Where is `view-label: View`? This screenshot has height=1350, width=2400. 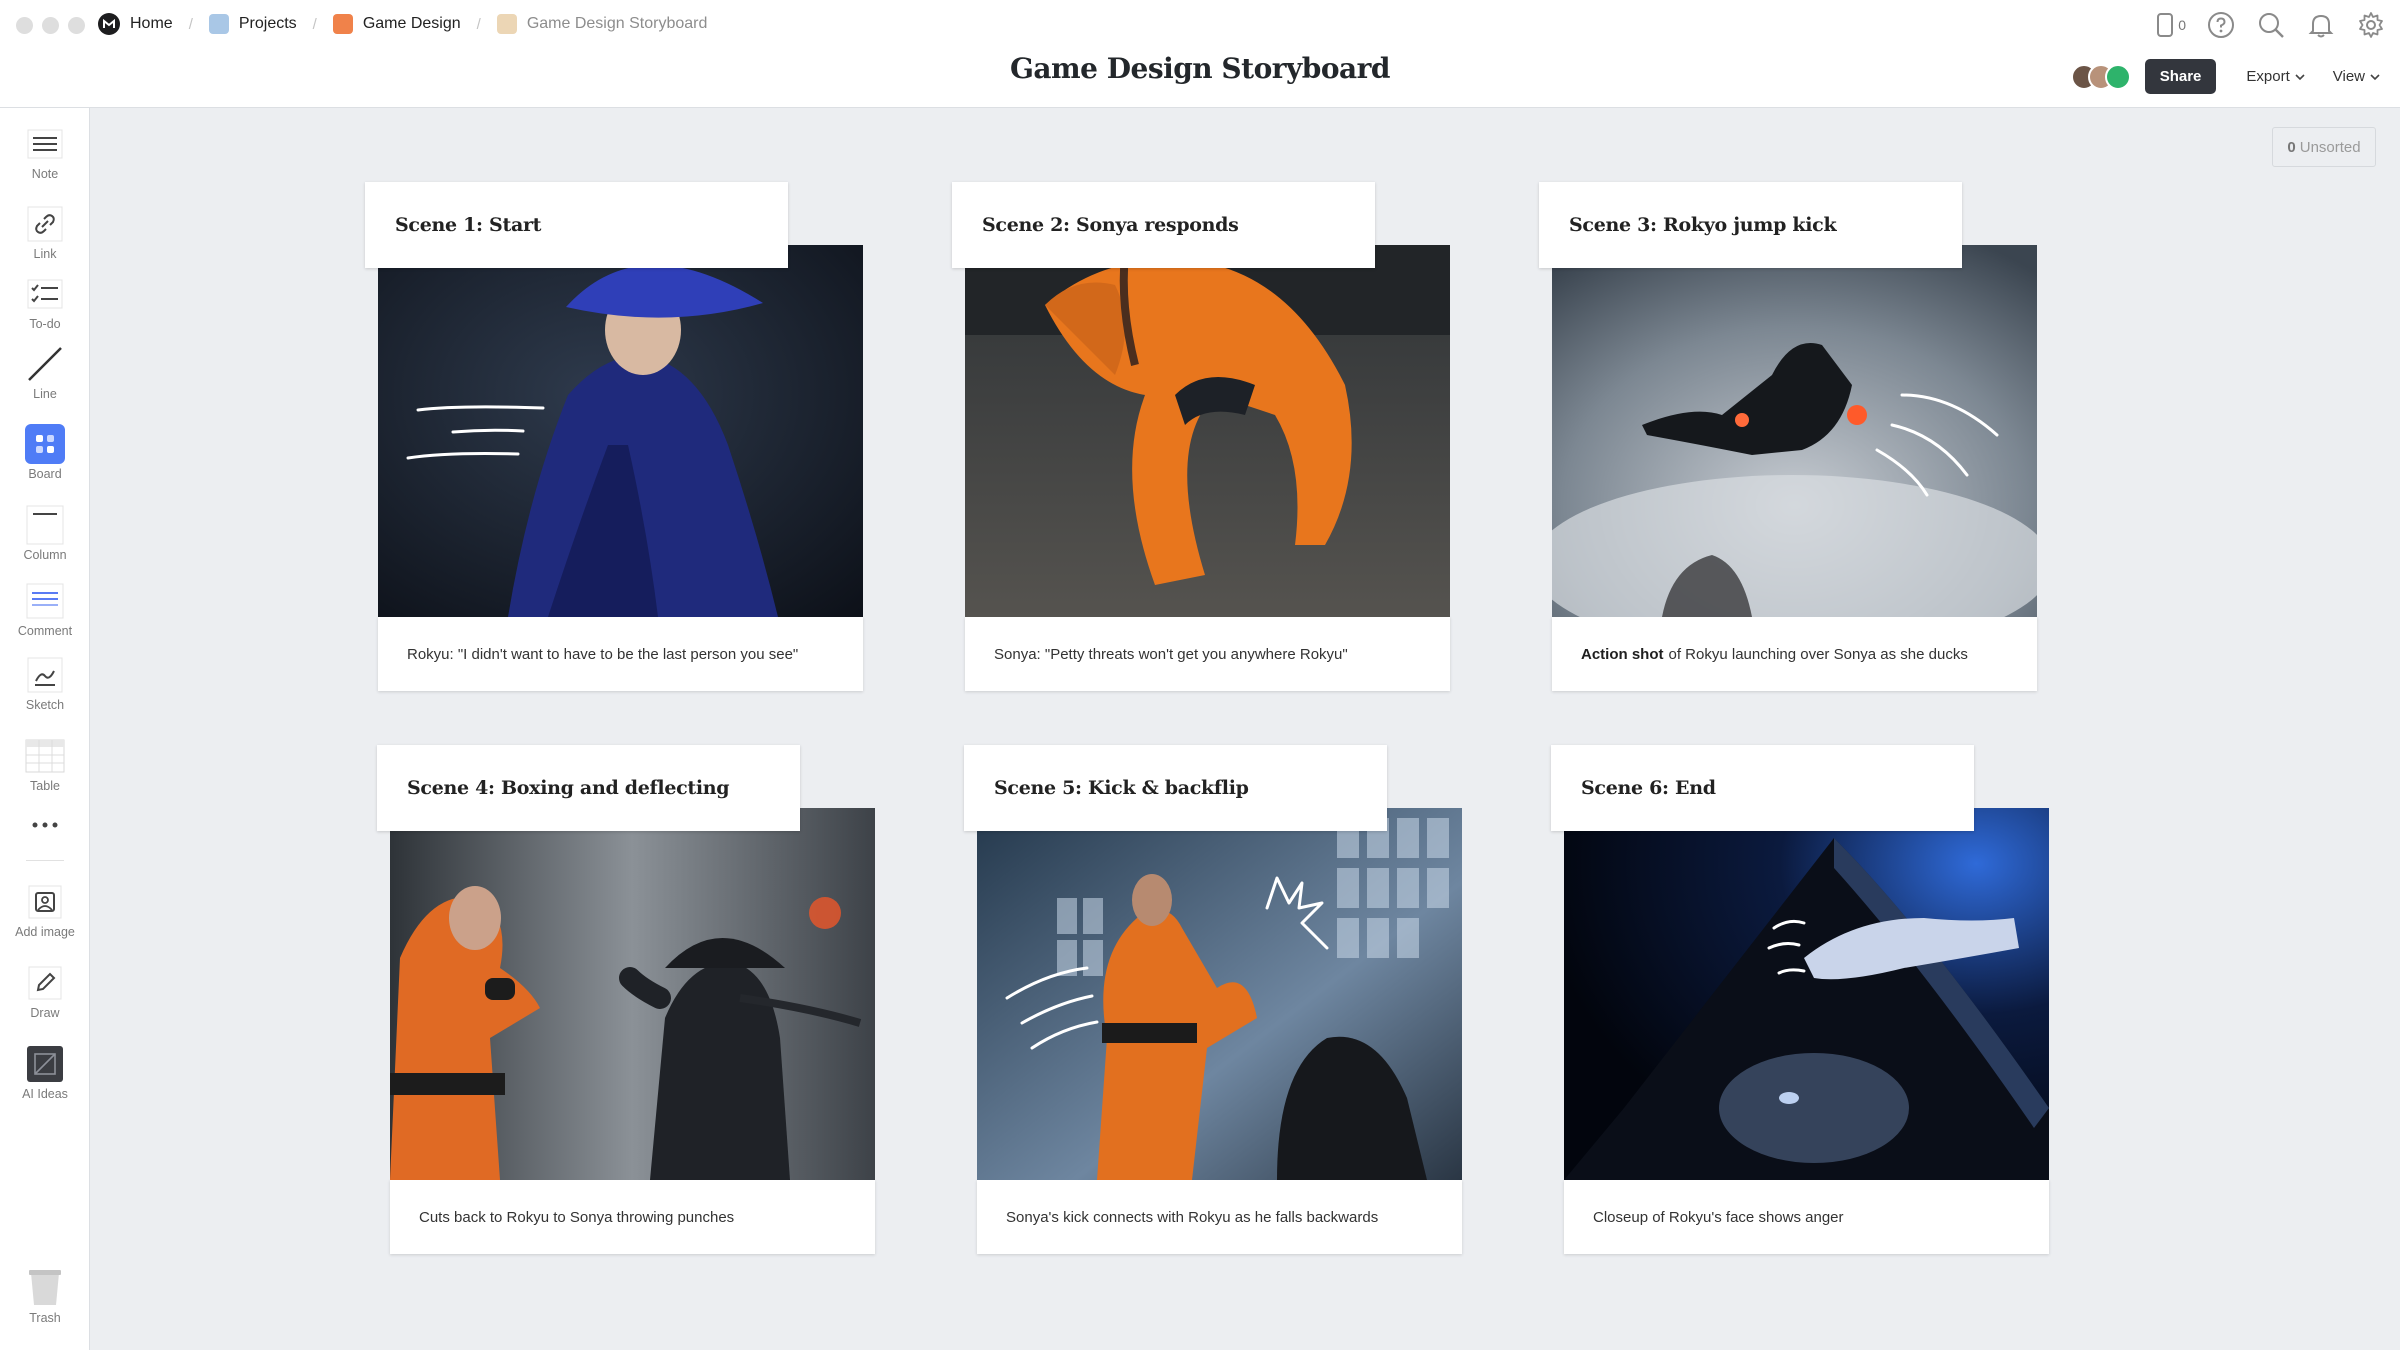
view-label: View is located at coordinates (2348, 76).